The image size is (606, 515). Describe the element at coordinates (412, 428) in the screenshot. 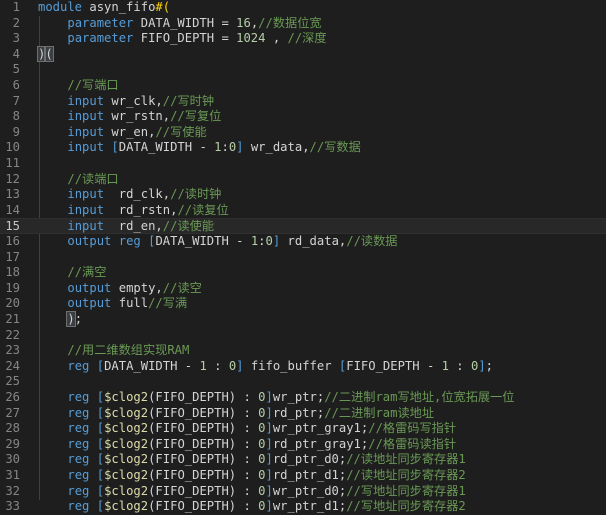

I see `code-token: //格雷码写指针` at that location.